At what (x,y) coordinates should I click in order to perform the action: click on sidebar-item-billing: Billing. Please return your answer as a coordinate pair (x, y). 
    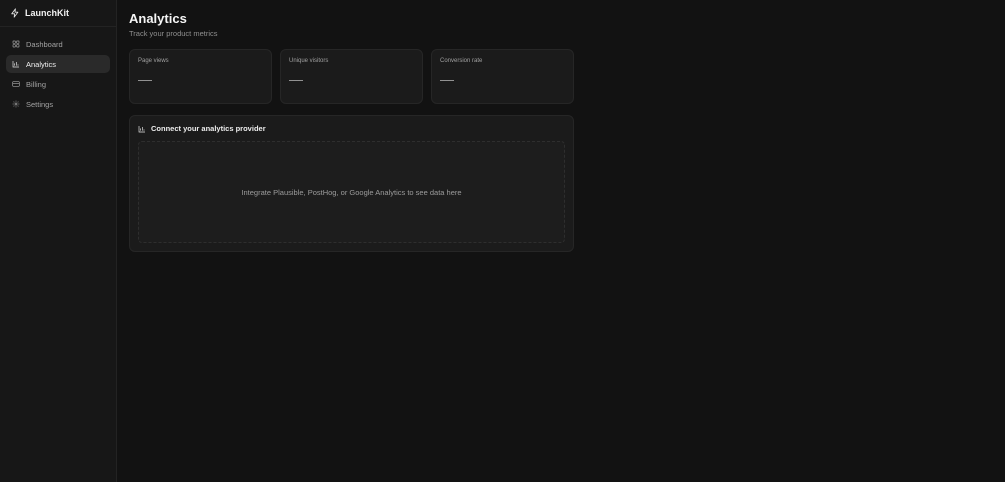
    Looking at the image, I should click on (58, 84).